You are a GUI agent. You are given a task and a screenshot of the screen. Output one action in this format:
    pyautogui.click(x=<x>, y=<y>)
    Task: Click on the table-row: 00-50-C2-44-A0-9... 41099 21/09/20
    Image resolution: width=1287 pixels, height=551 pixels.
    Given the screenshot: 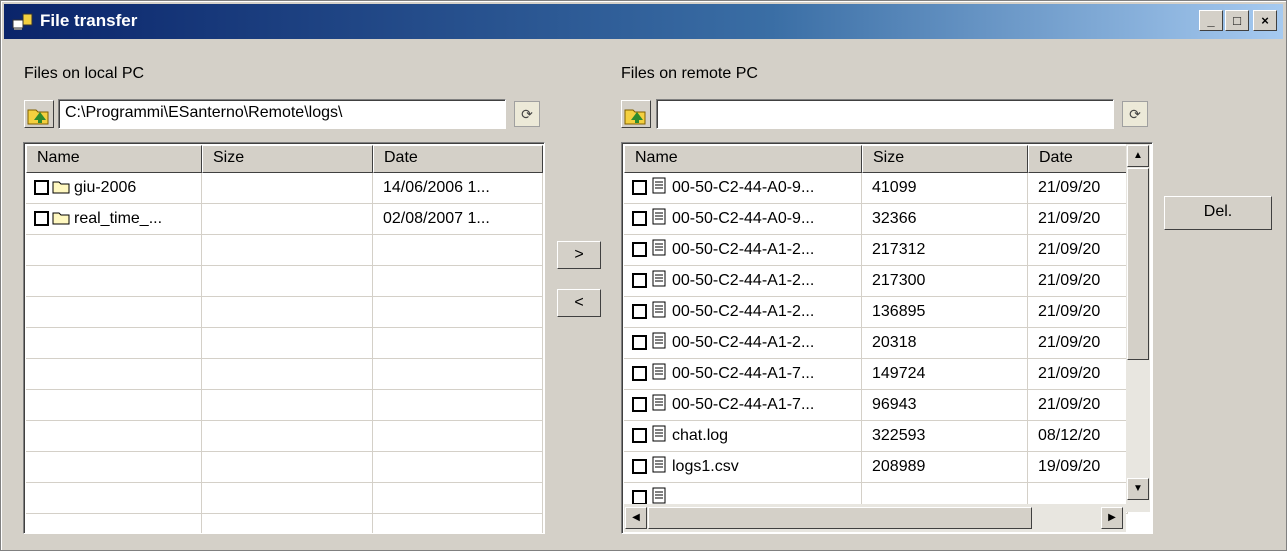 What is the action you would take?
    pyautogui.click(x=876, y=188)
    